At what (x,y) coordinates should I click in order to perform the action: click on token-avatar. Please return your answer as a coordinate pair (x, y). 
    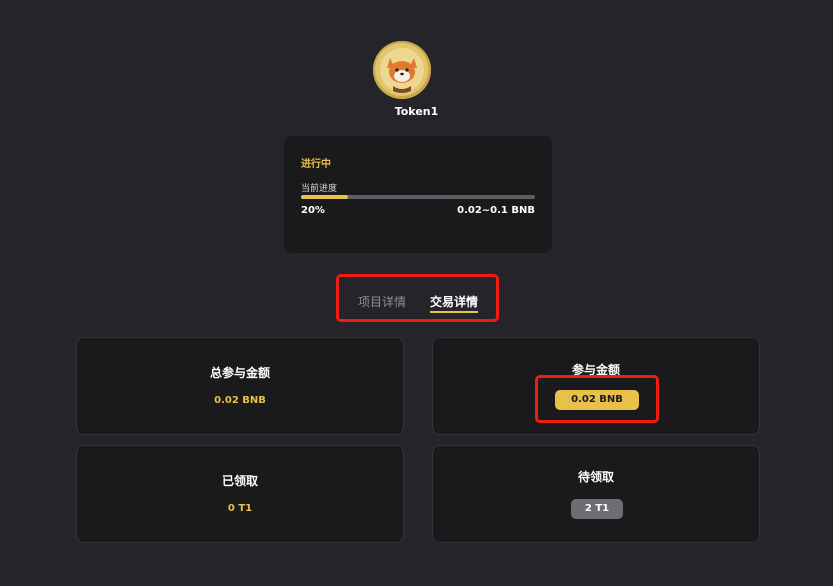
    Looking at the image, I should click on (402, 70).